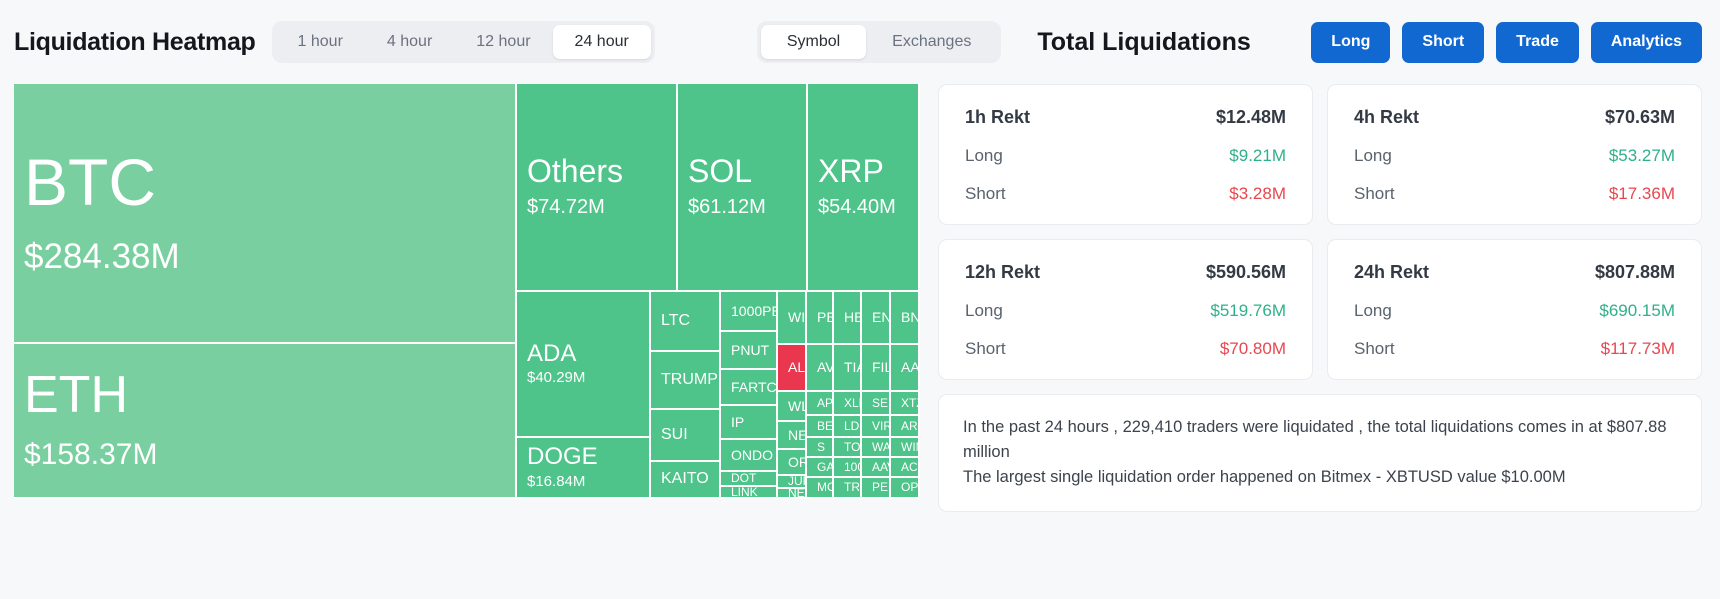 This screenshot has height=599, width=1720. What do you see at coordinates (857, 206) in the screenshot?
I see `tile-value: $54.40M` at bounding box center [857, 206].